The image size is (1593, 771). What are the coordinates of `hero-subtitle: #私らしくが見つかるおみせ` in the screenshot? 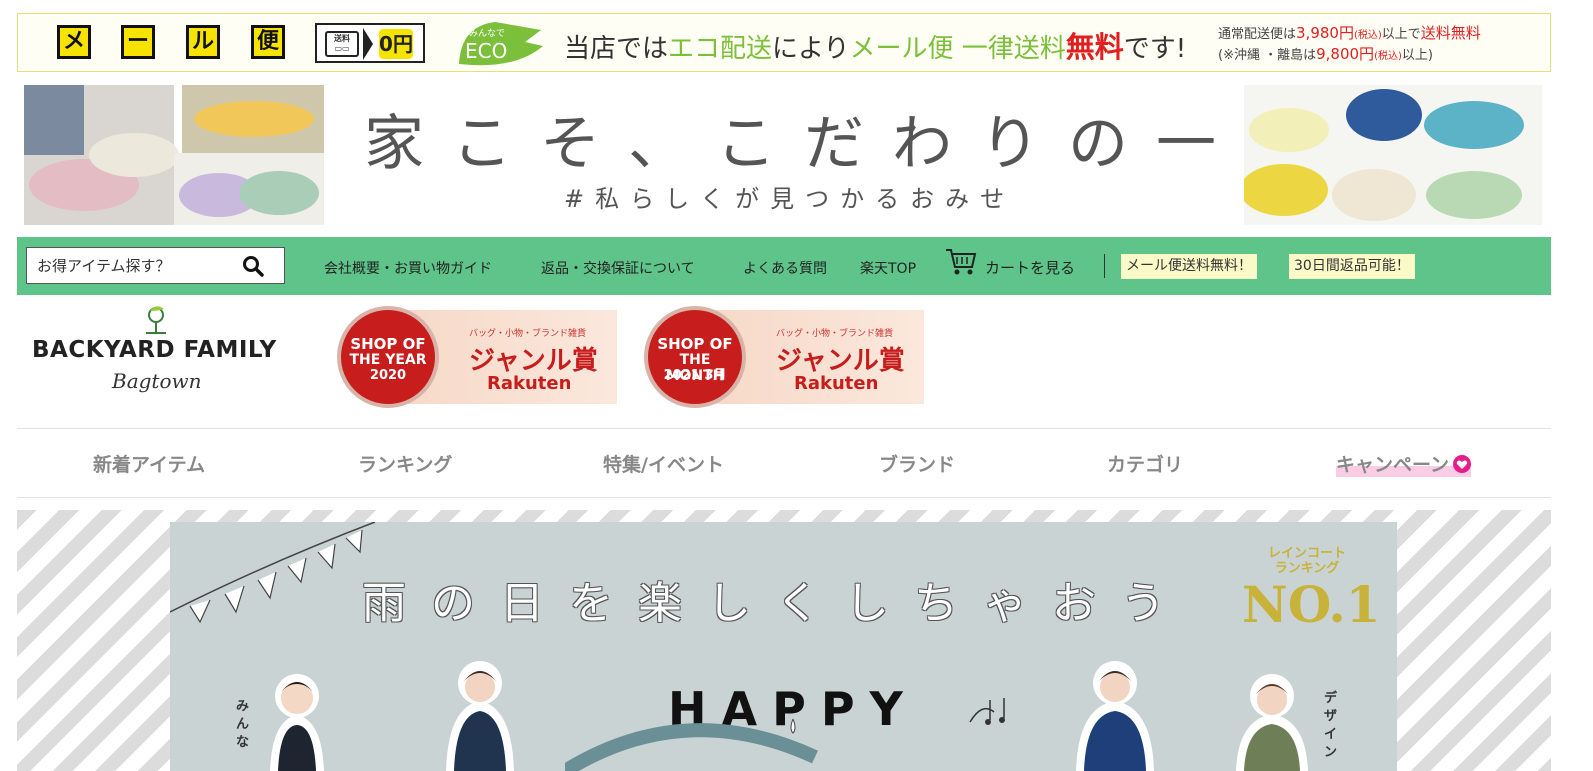 It's located at (790, 199).